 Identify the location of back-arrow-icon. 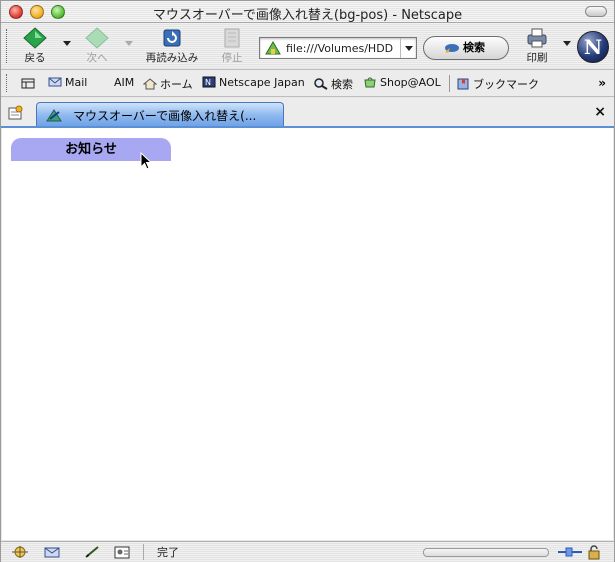
(35, 38).